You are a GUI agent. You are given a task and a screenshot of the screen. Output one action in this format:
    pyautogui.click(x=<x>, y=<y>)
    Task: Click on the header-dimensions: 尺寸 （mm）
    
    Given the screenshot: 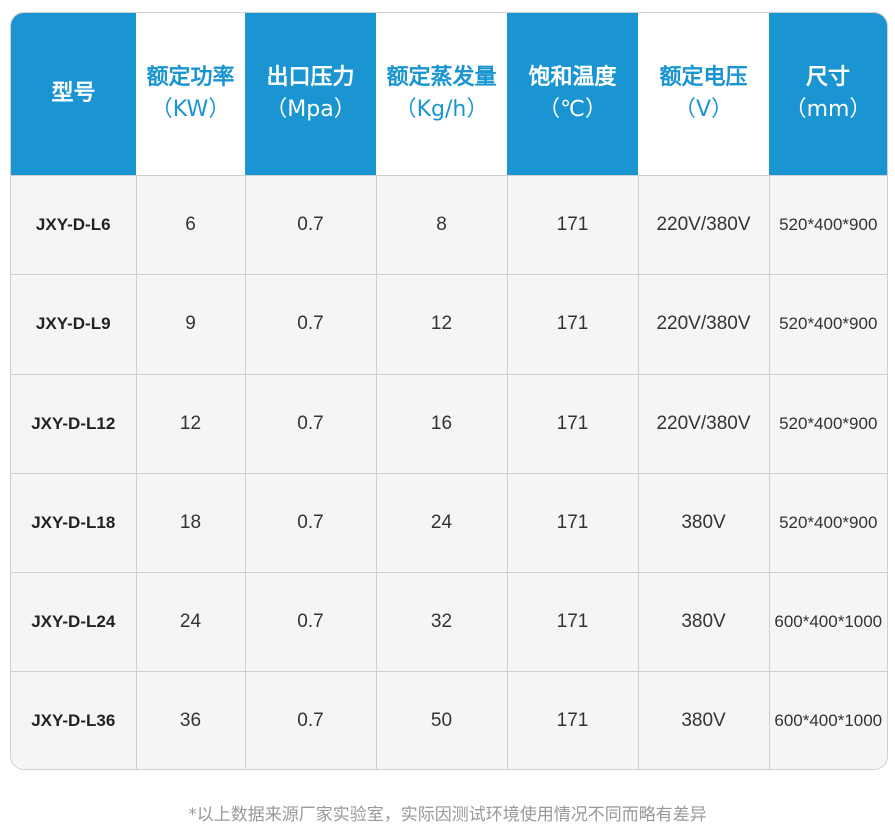 What is the action you would take?
    pyautogui.click(x=828, y=94)
    